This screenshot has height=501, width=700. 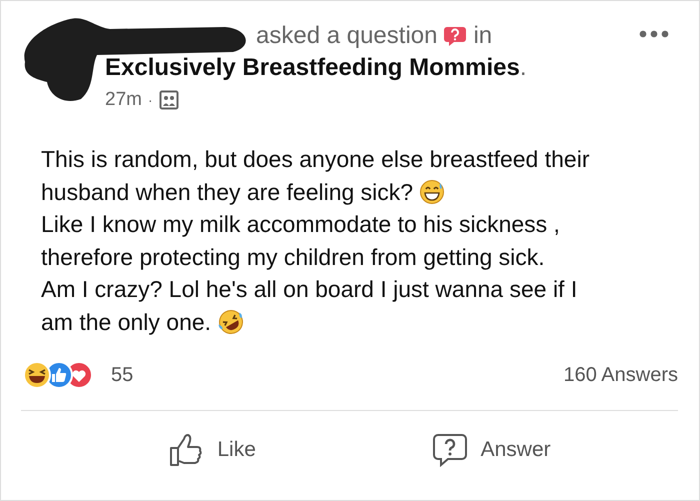 I want to click on post-text-line: husband when they are feeling sick?, so click(x=227, y=192).